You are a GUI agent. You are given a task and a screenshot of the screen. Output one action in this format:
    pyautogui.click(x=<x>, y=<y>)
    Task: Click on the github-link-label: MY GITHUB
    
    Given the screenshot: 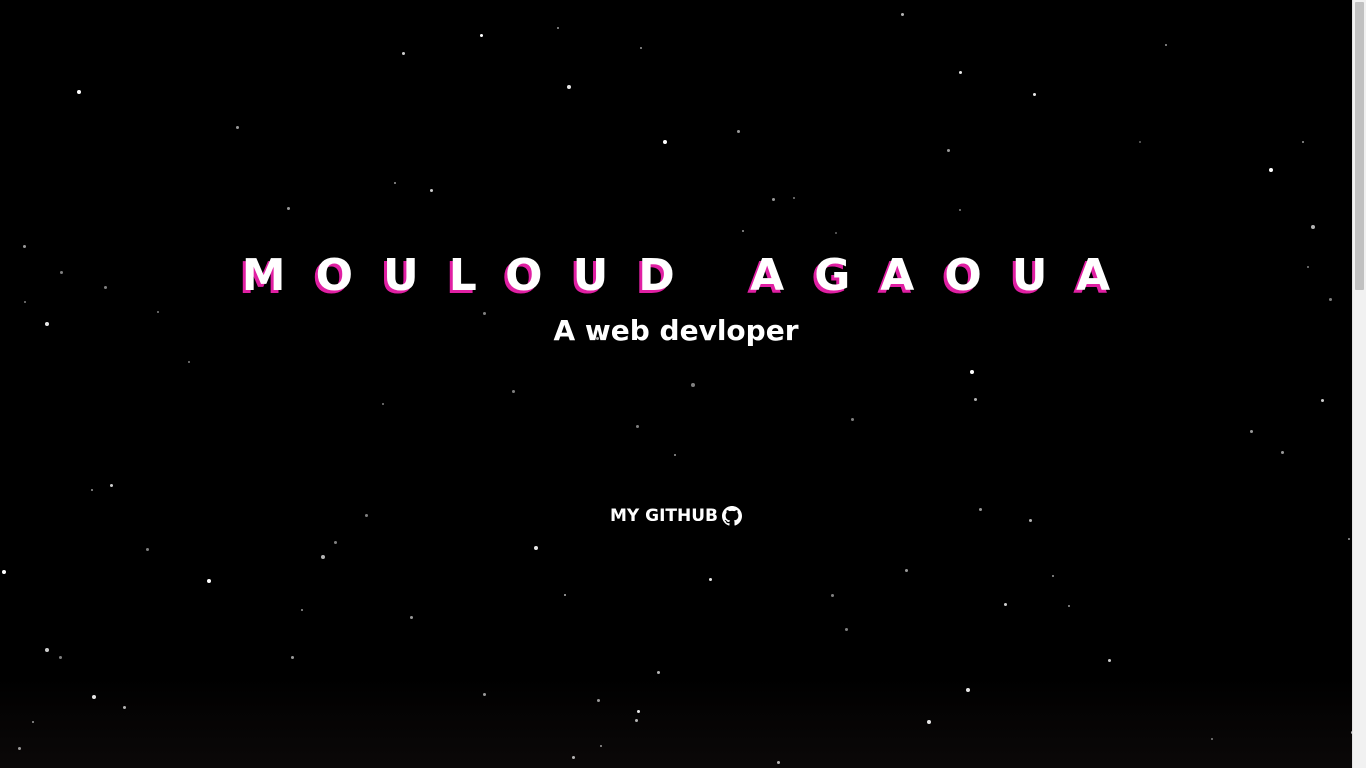 What is the action you would take?
    pyautogui.click(x=663, y=516)
    